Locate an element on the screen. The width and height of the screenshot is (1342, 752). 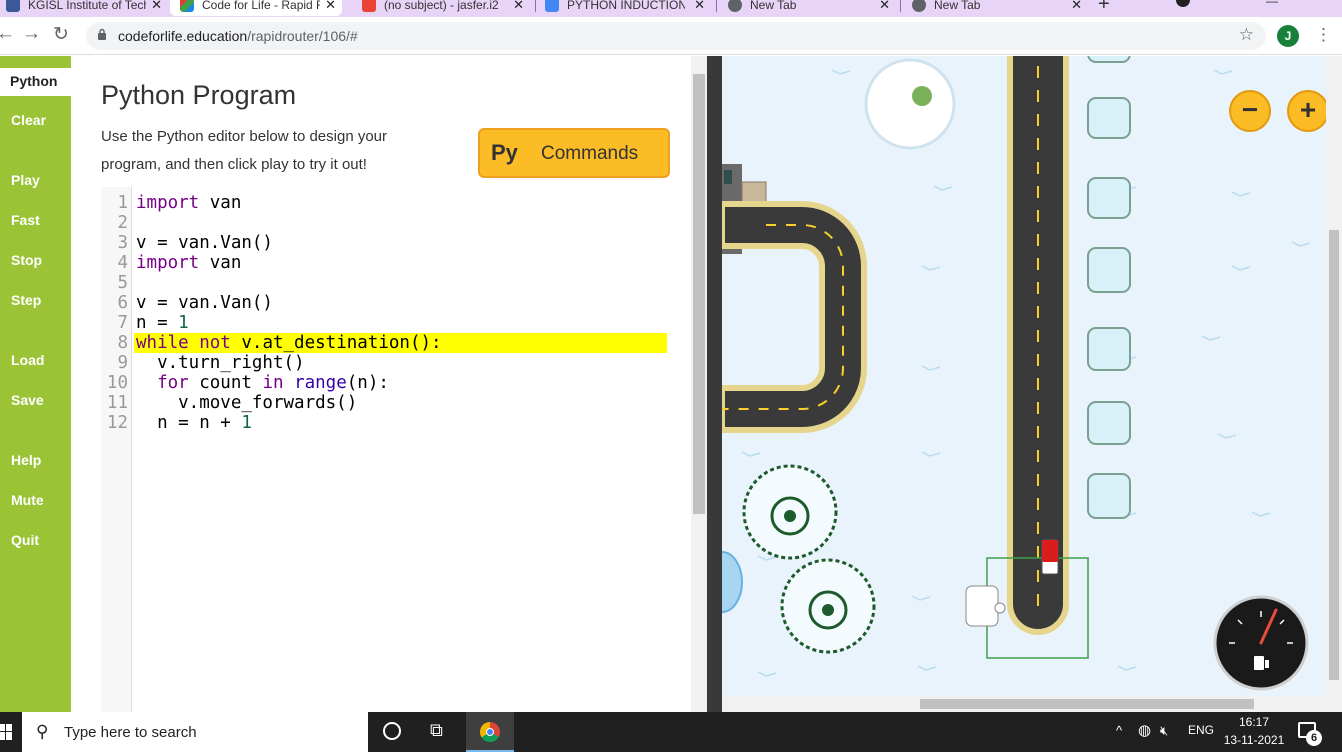
browser-tab-new-tab: New Tab ✕ is located at coordinates (809, 8).